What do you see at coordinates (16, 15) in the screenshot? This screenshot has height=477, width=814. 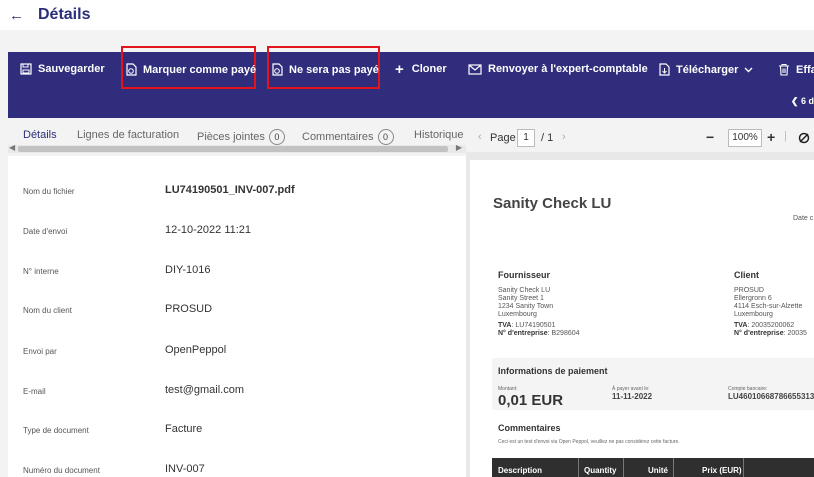 I see `back-arrow-icon: ←` at bounding box center [16, 15].